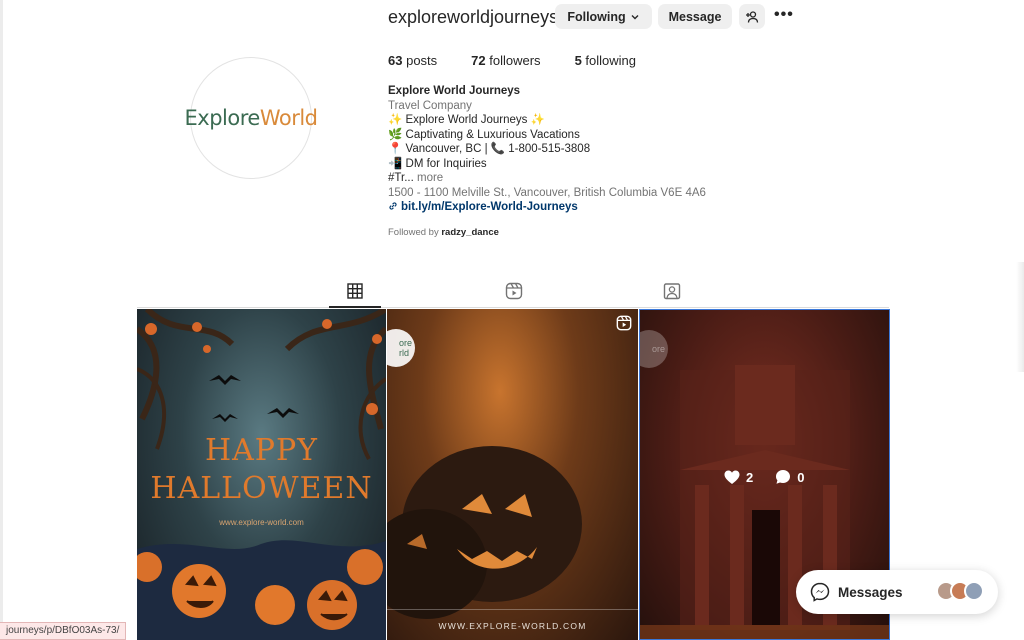 The height and width of the screenshot is (640, 1024). I want to click on message-avatars, so click(960, 591).